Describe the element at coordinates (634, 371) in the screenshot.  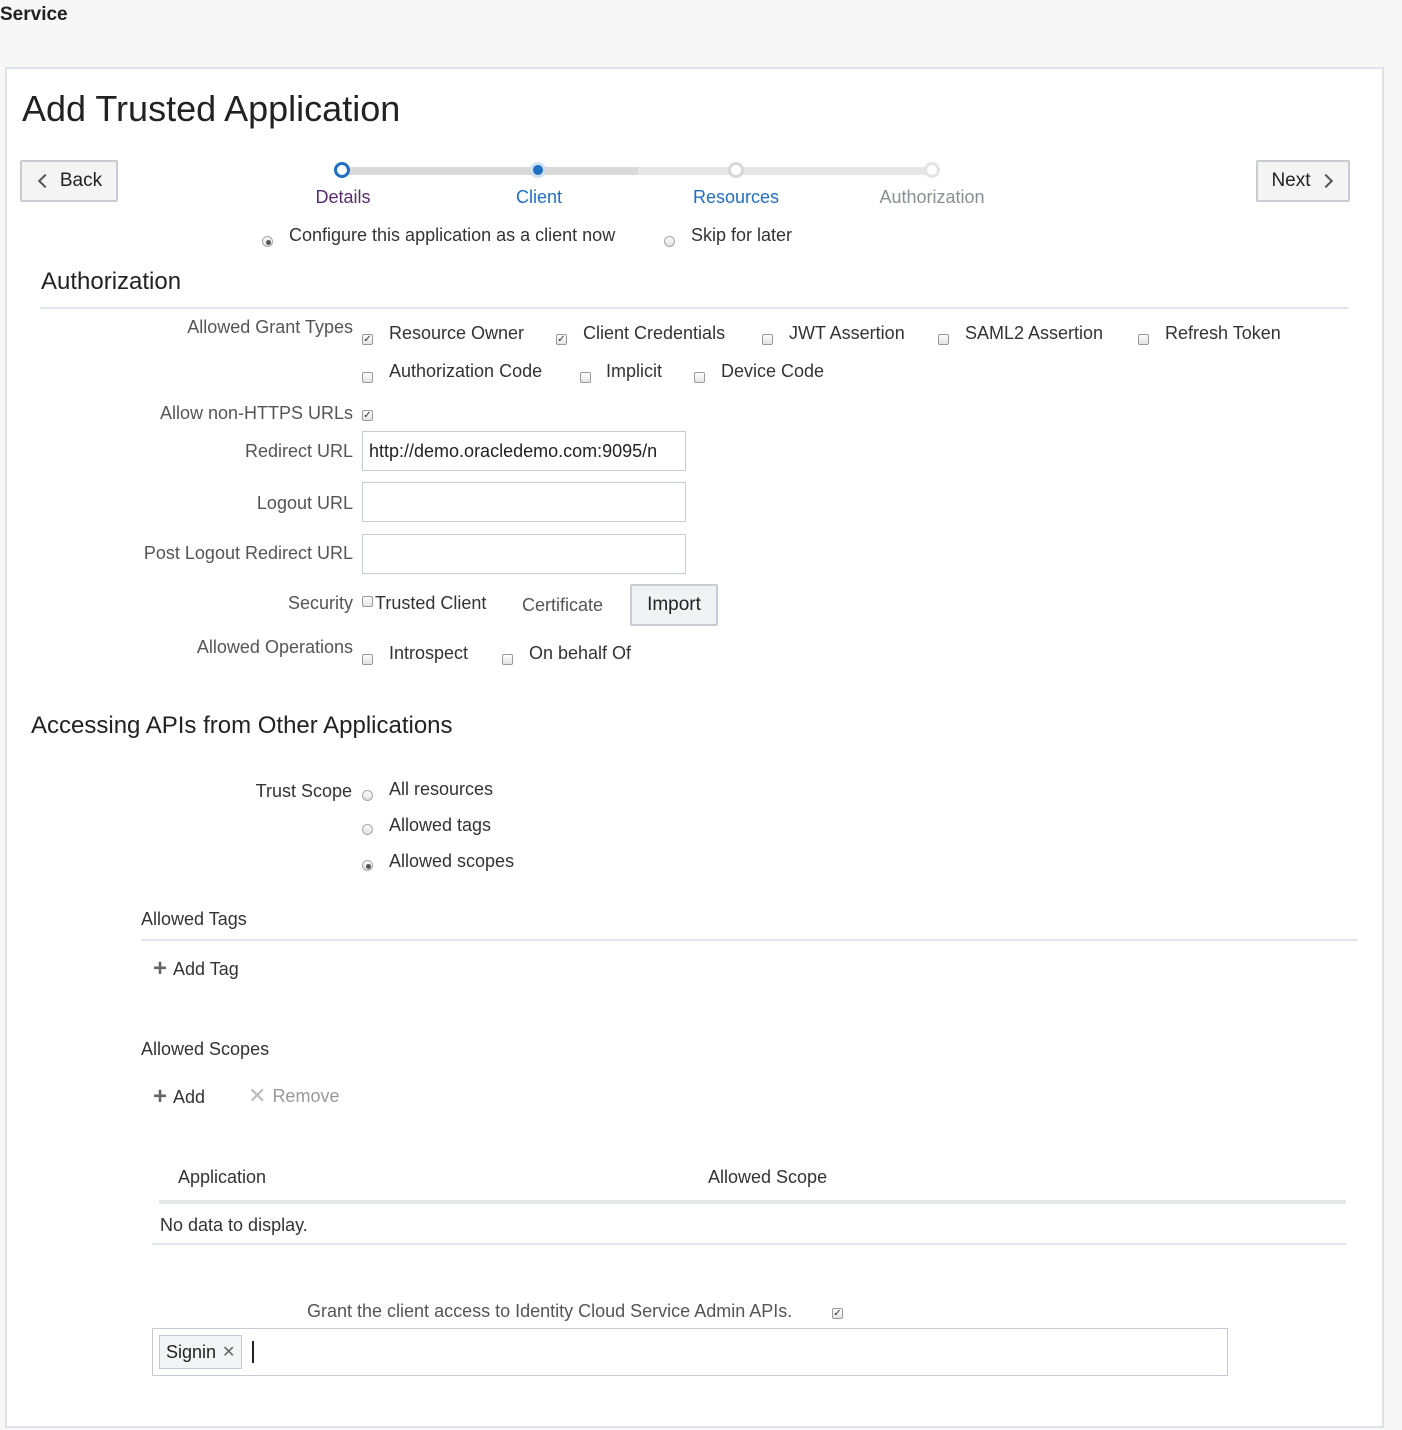
I see `grant-implicit-label: Implicit` at that location.